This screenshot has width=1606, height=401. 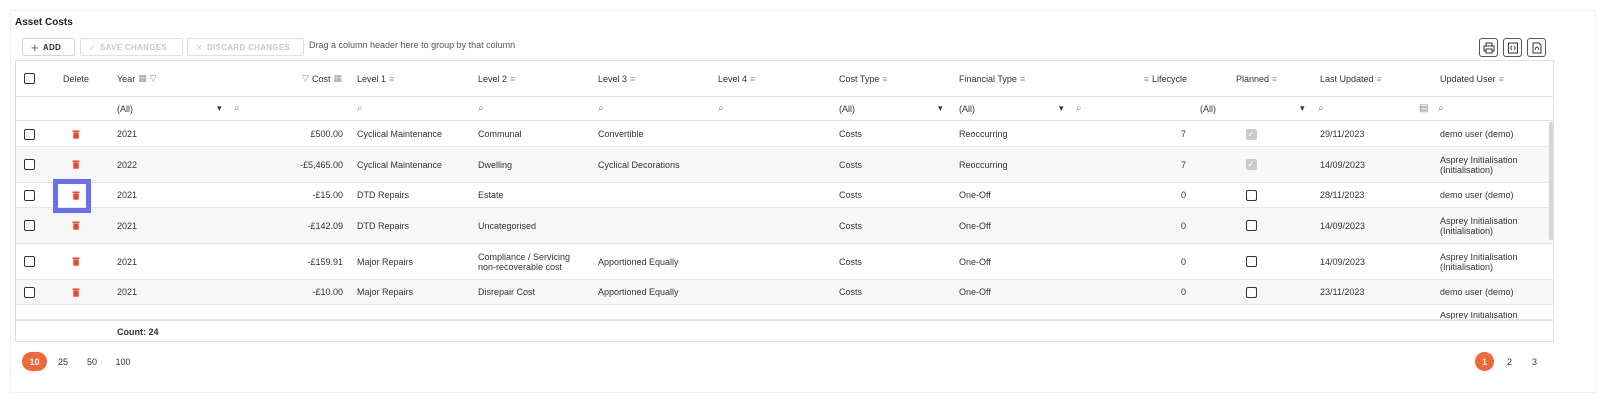 I want to click on cell-year: 2021, so click(x=167, y=134).